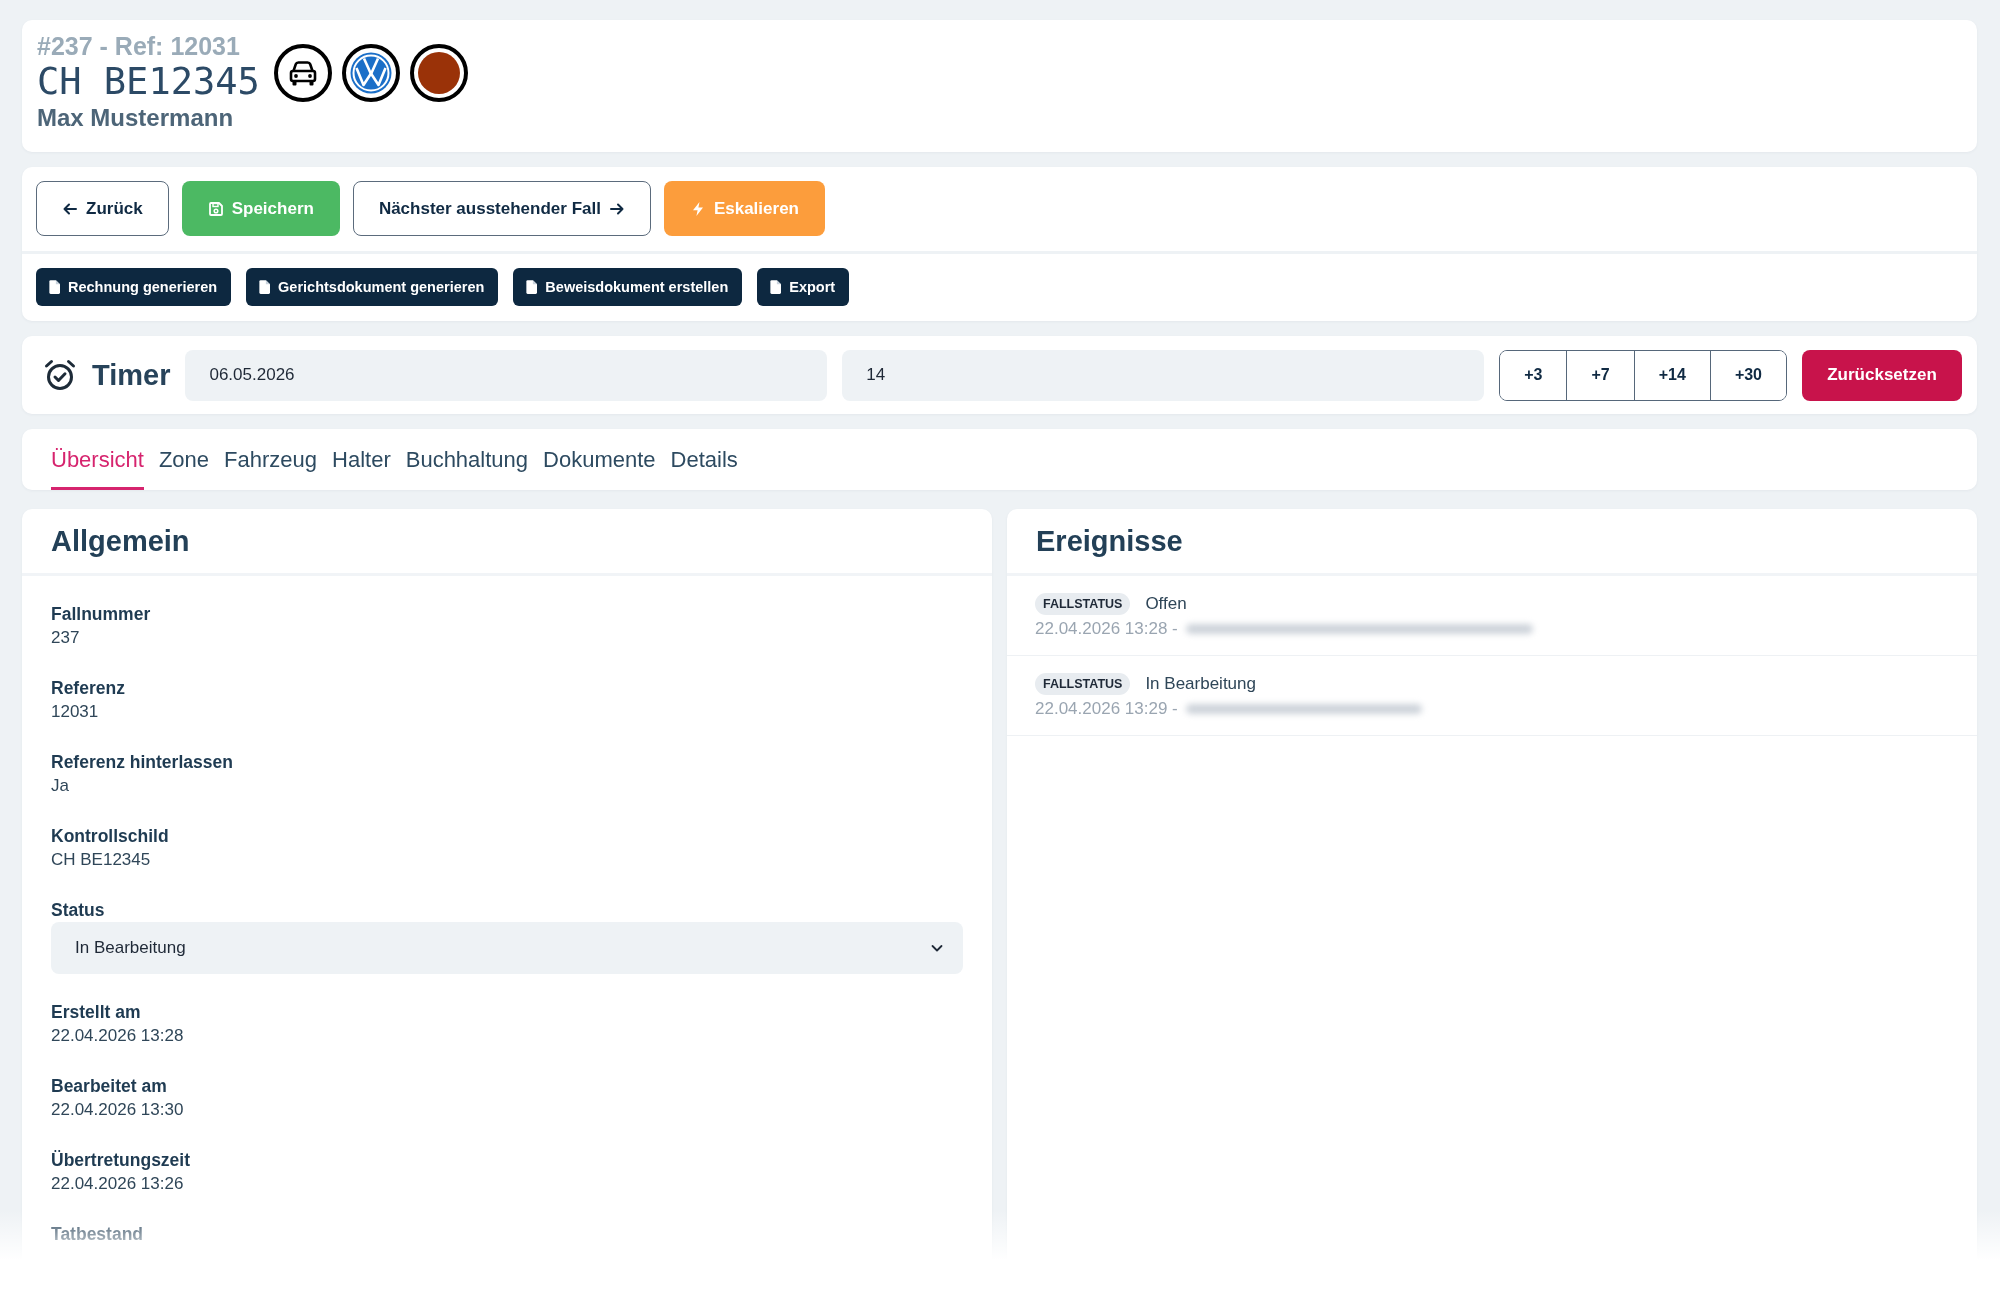 This screenshot has width=2000, height=1306. What do you see at coordinates (60, 375) in the screenshot?
I see `alarm-clock-icon` at bounding box center [60, 375].